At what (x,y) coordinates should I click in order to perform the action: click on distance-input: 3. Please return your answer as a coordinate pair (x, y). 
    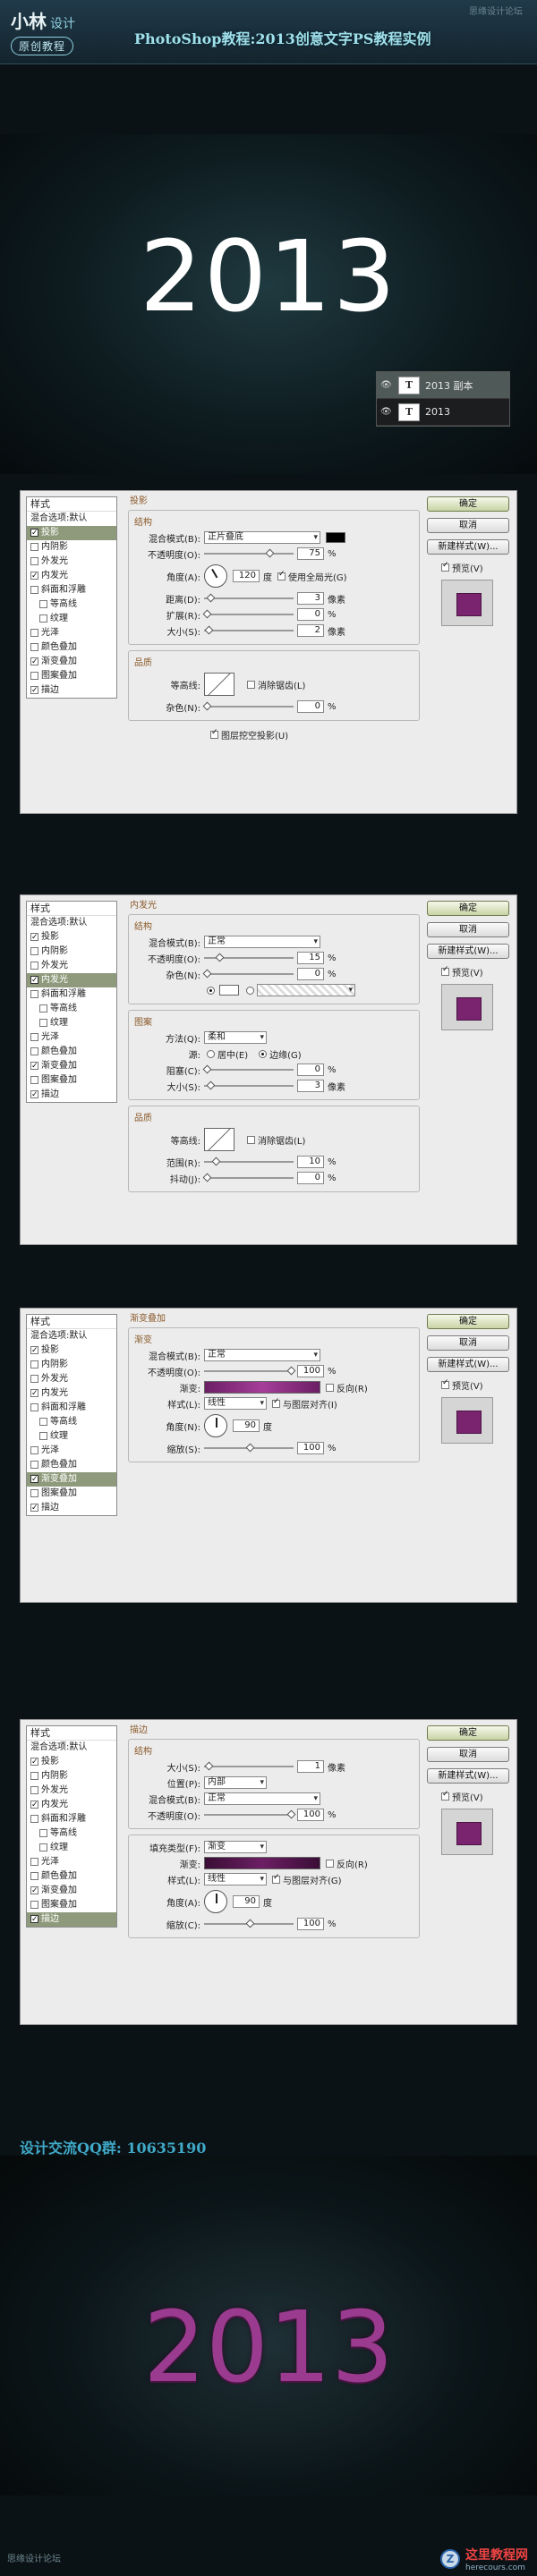
    Looking at the image, I should click on (310, 598).